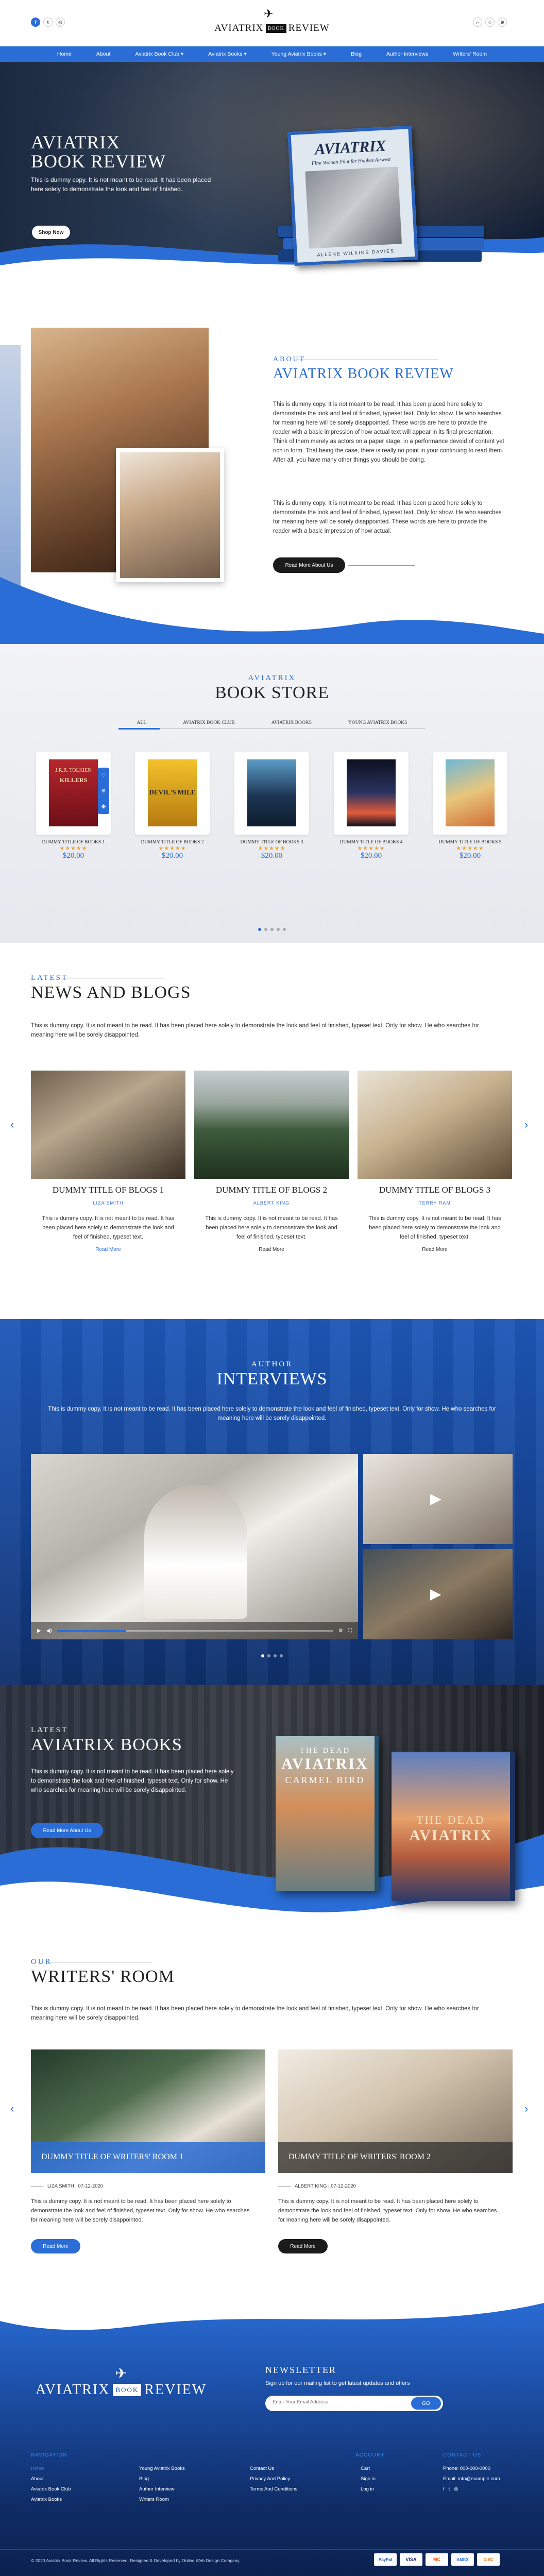 Image resolution: width=544 pixels, height=2576 pixels. I want to click on book-title: DUMMY TITLE OF BOOKS 2, so click(172, 842).